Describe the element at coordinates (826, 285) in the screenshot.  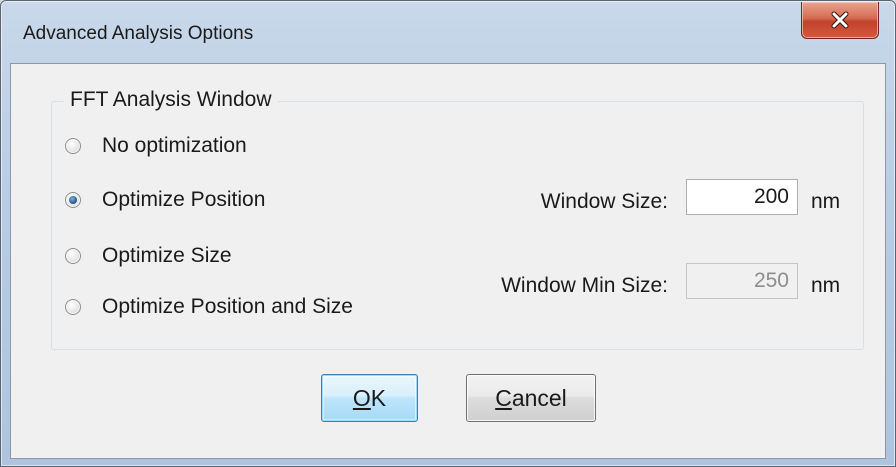
I see `window-min-size-unit: nm` at that location.